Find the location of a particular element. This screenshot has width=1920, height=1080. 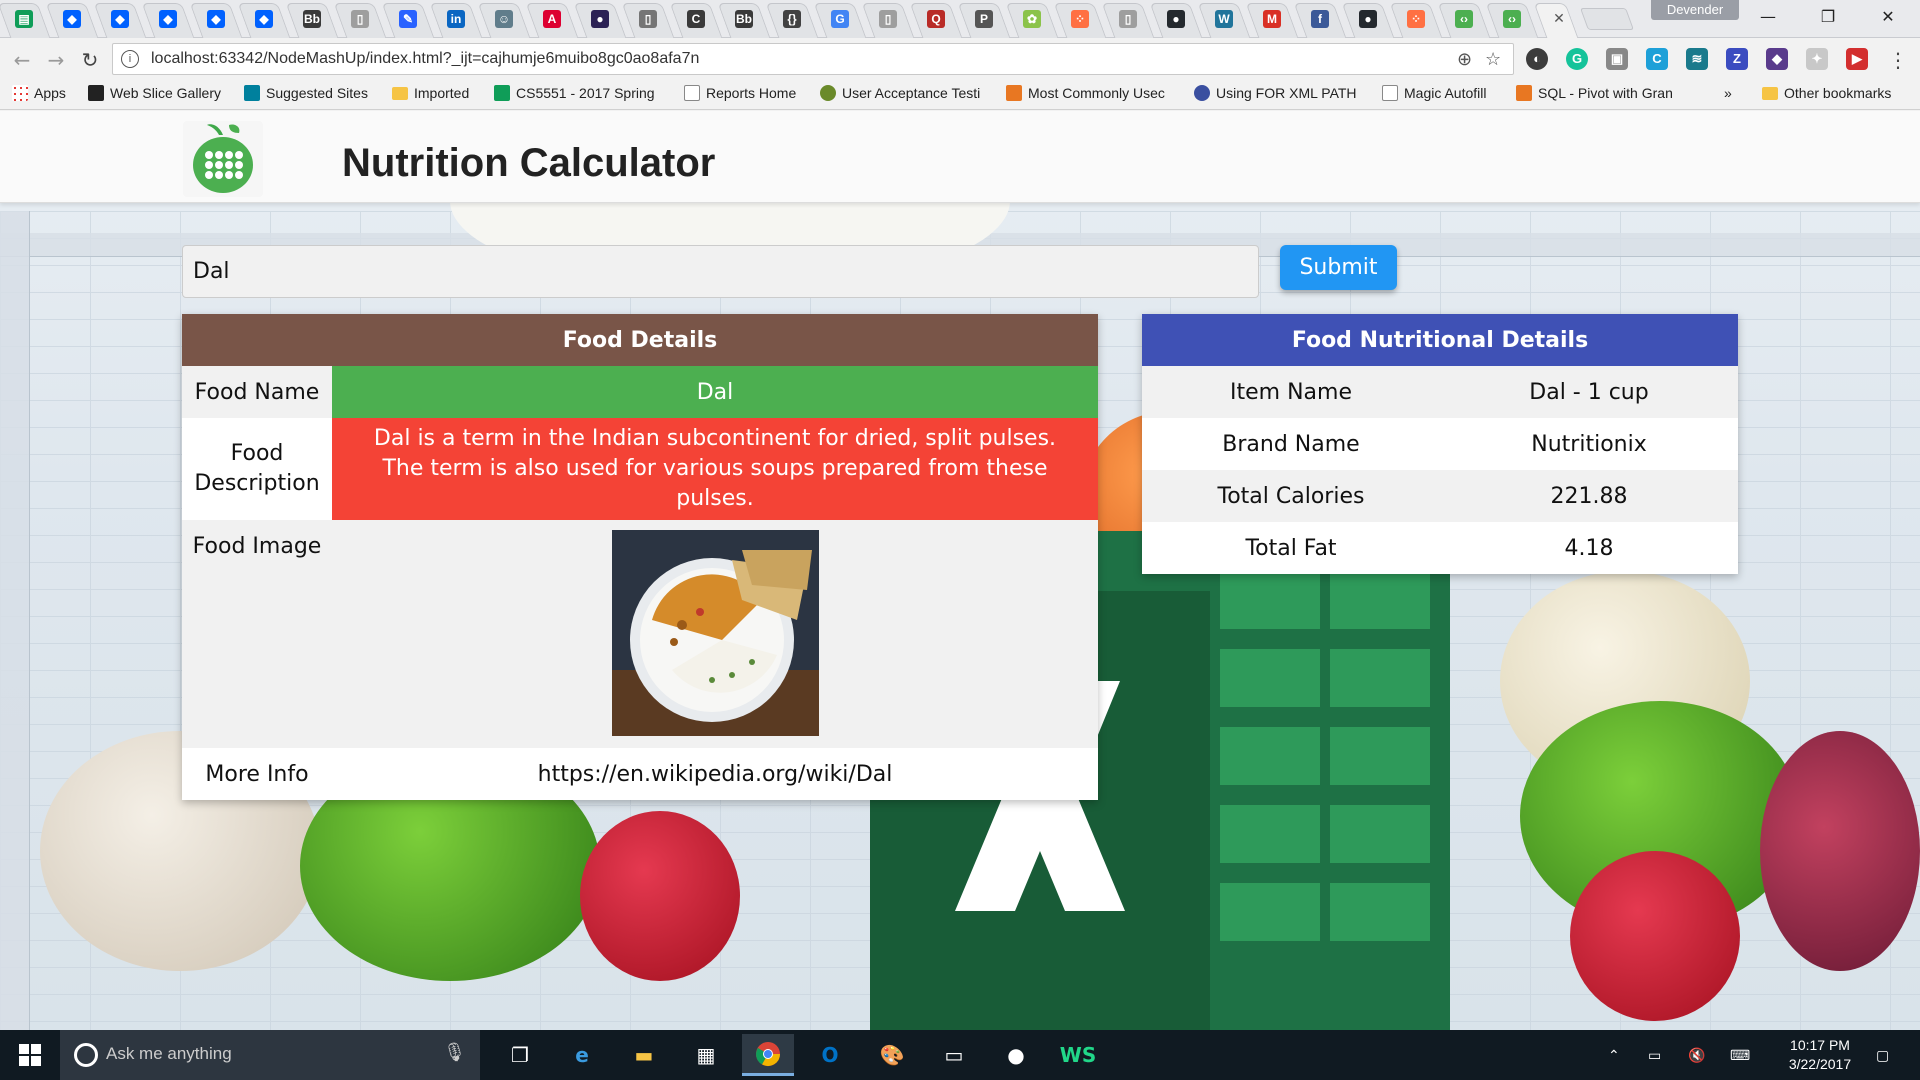

extension-circle-icon: ◐ is located at coordinates (1537, 59).